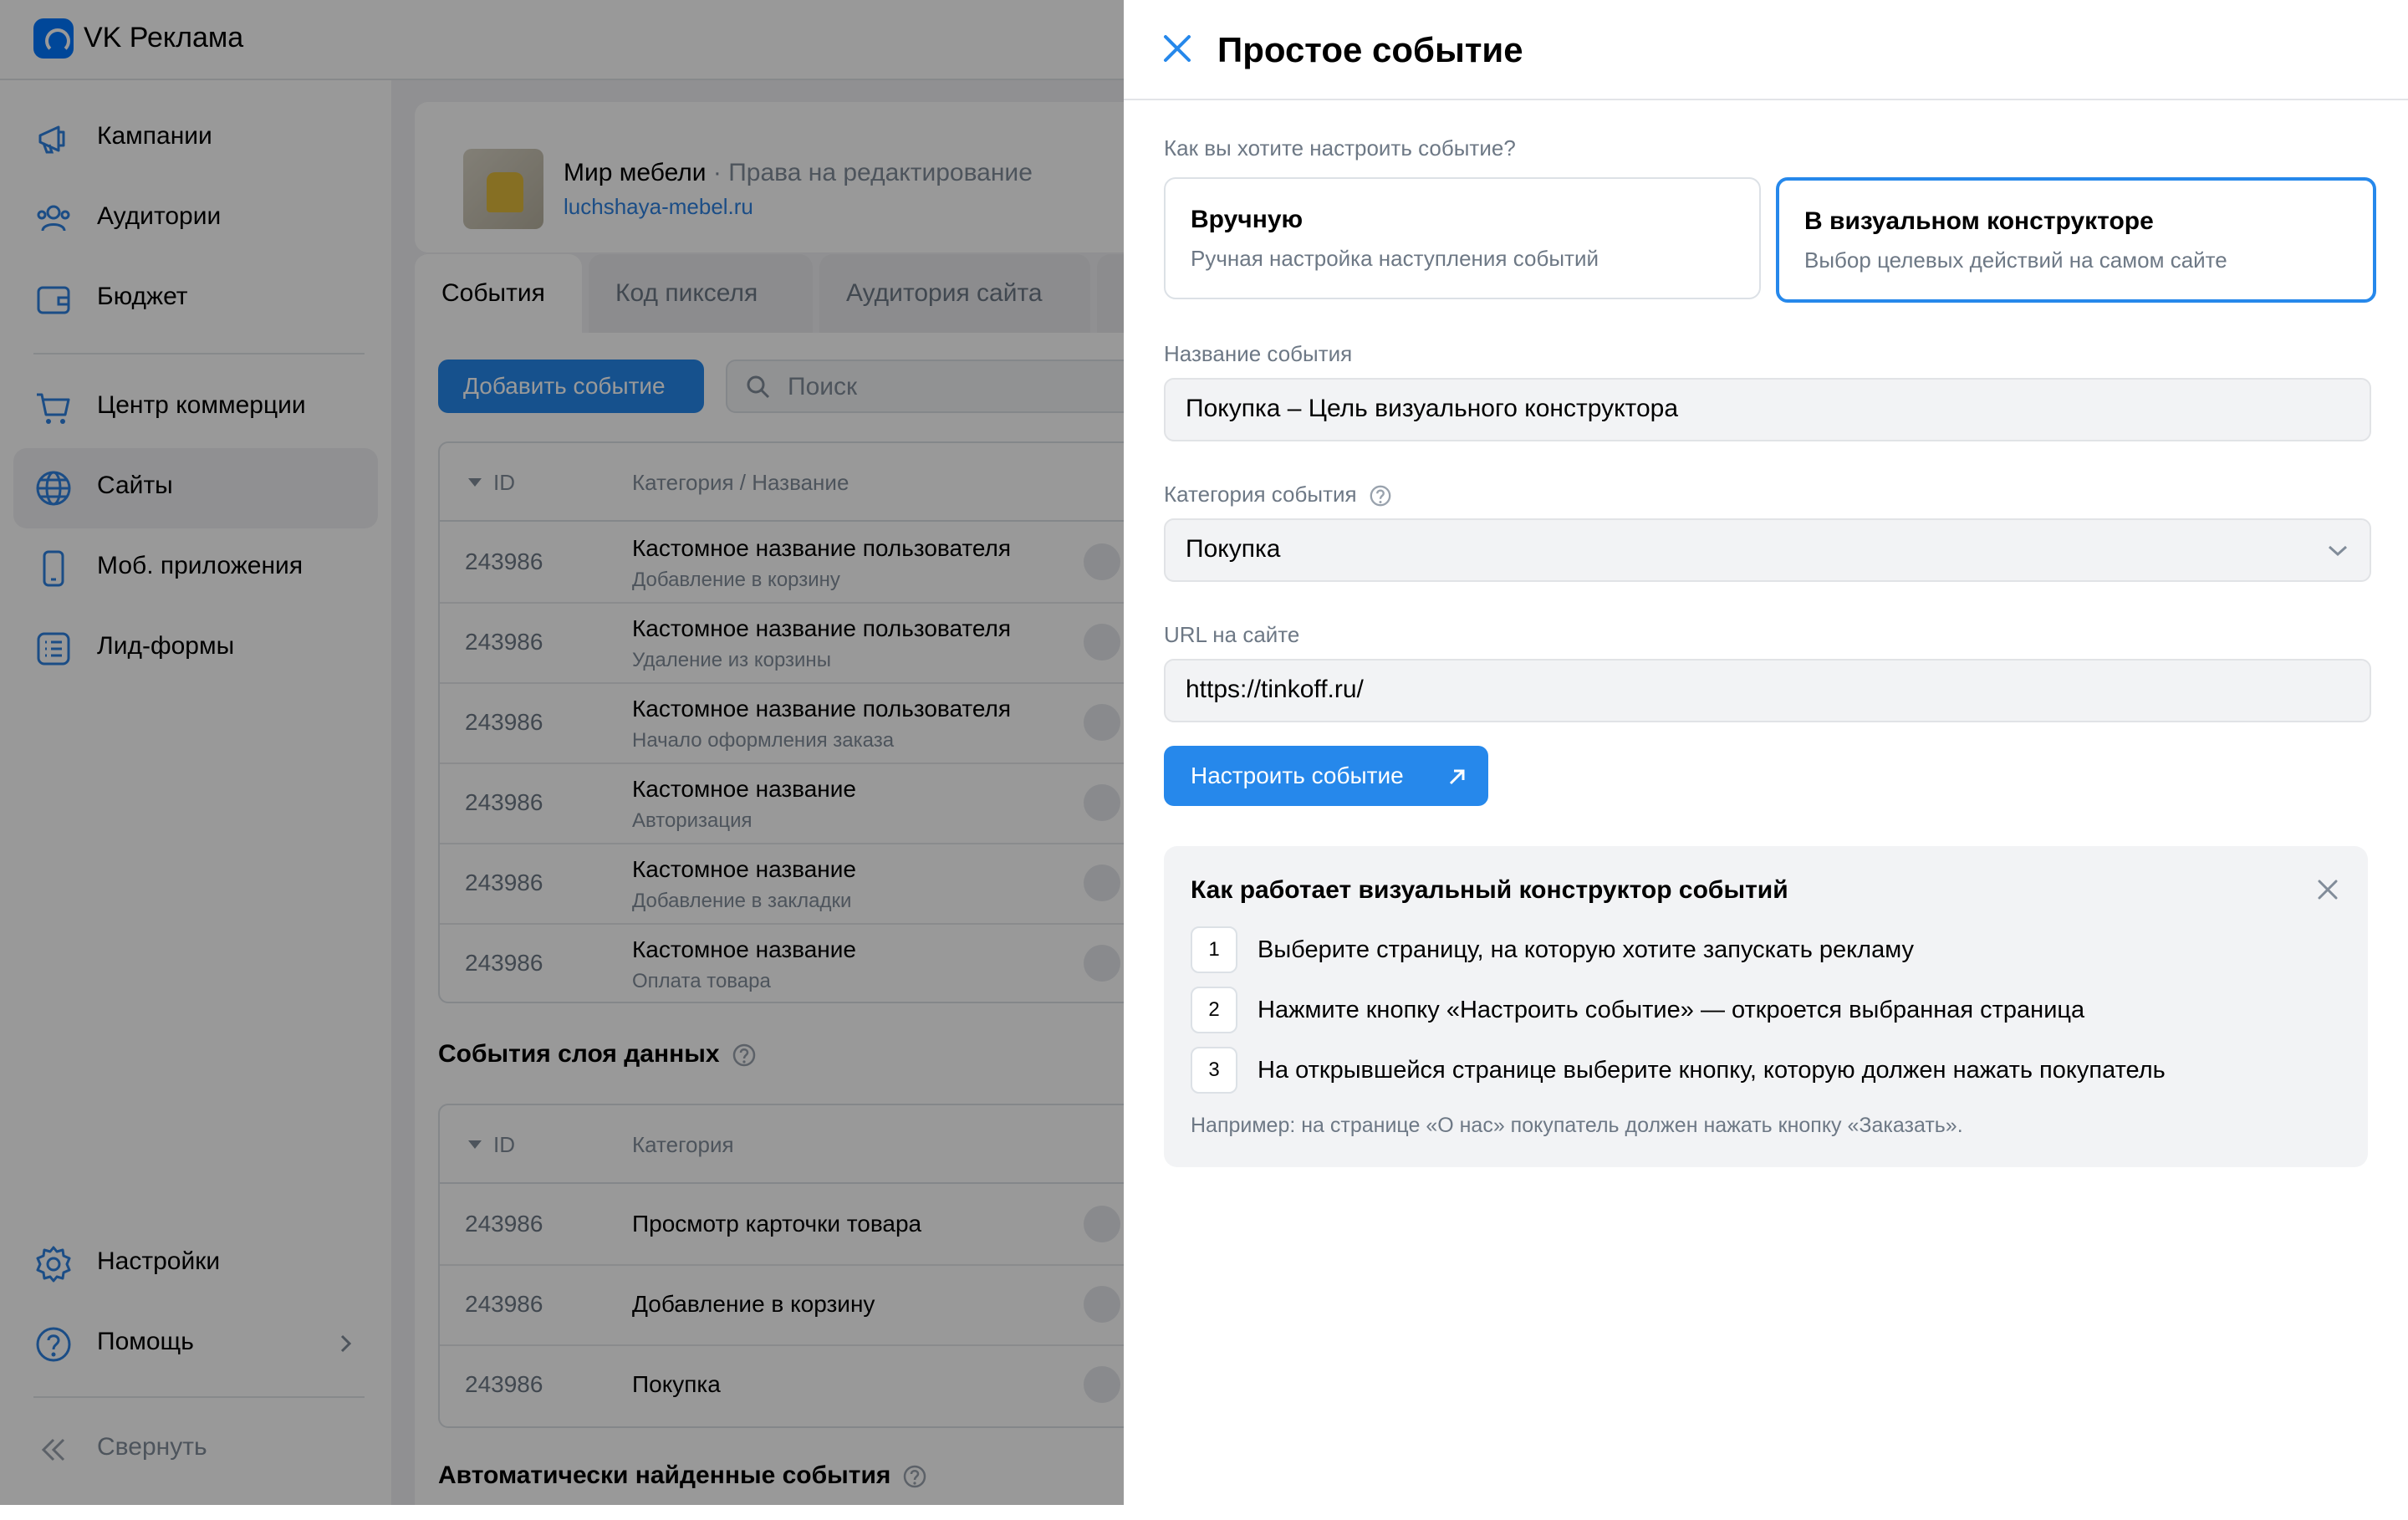  I want to click on step-number: 3, so click(1214, 1070).